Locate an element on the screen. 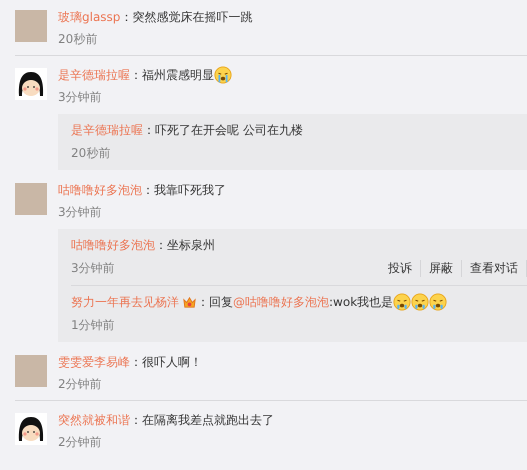 The image size is (527, 470). username-link: 突然就被和谐 is located at coordinates (94, 420).